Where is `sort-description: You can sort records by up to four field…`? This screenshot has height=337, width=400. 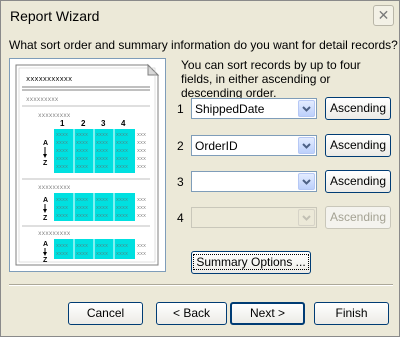 sort-description: You can sort records by up to four field… is located at coordinates (271, 79).